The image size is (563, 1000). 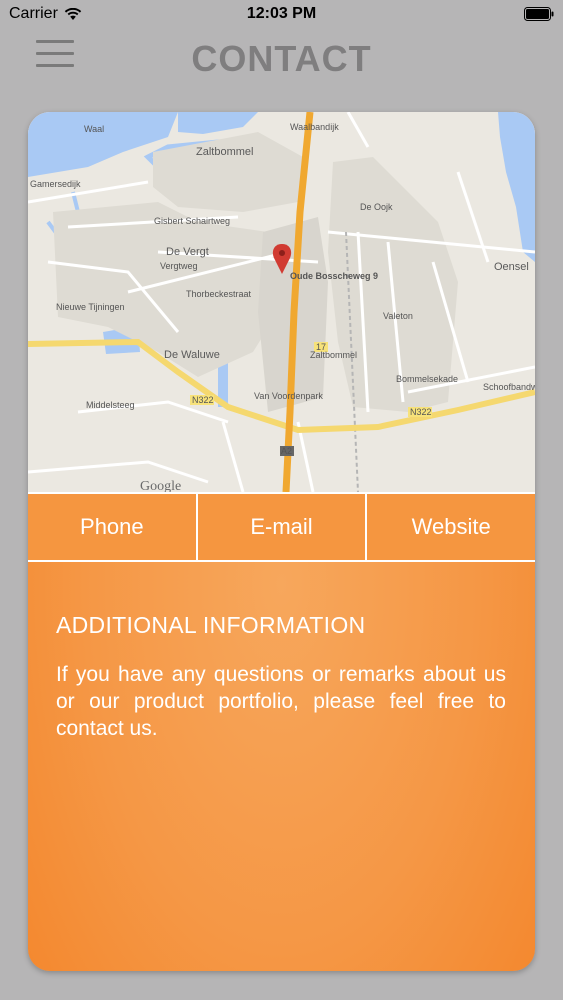 I want to click on map-exit-label: Zaltbommel, so click(x=333, y=355).